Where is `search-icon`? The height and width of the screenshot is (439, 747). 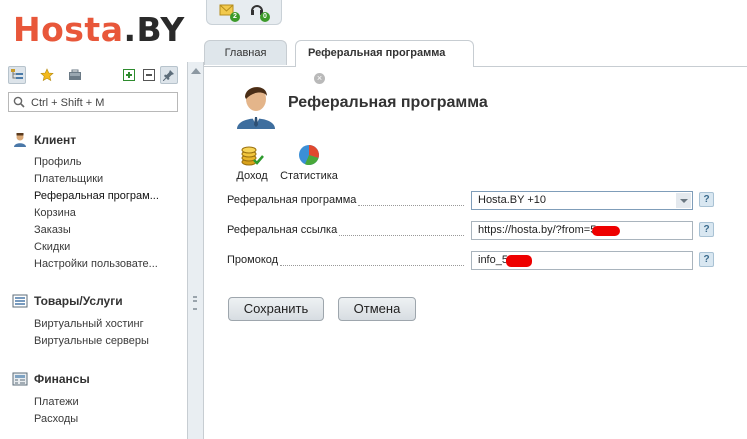
search-icon is located at coordinates (19, 103).